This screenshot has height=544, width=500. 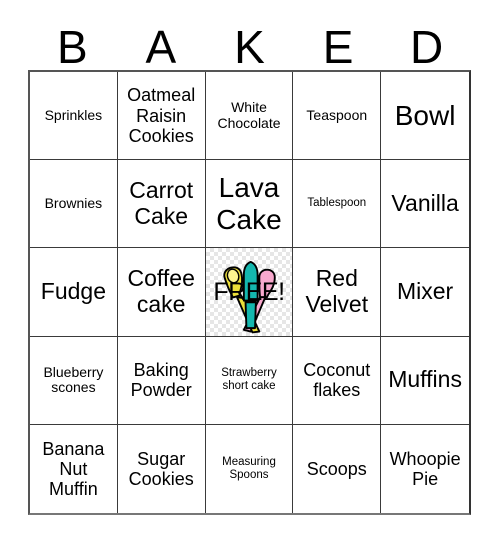 I want to click on bingo-cell-label: Vanilla, so click(x=425, y=202).